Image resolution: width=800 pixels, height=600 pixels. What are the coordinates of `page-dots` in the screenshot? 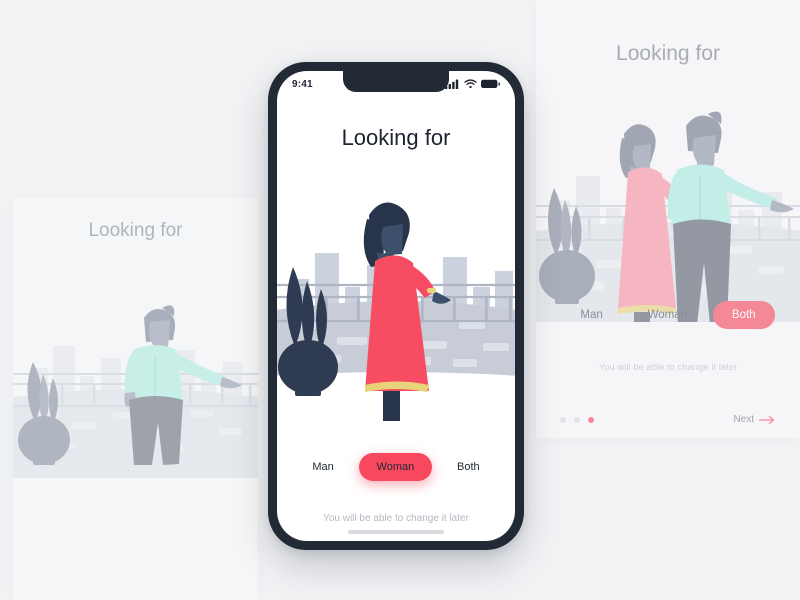 It's located at (577, 419).